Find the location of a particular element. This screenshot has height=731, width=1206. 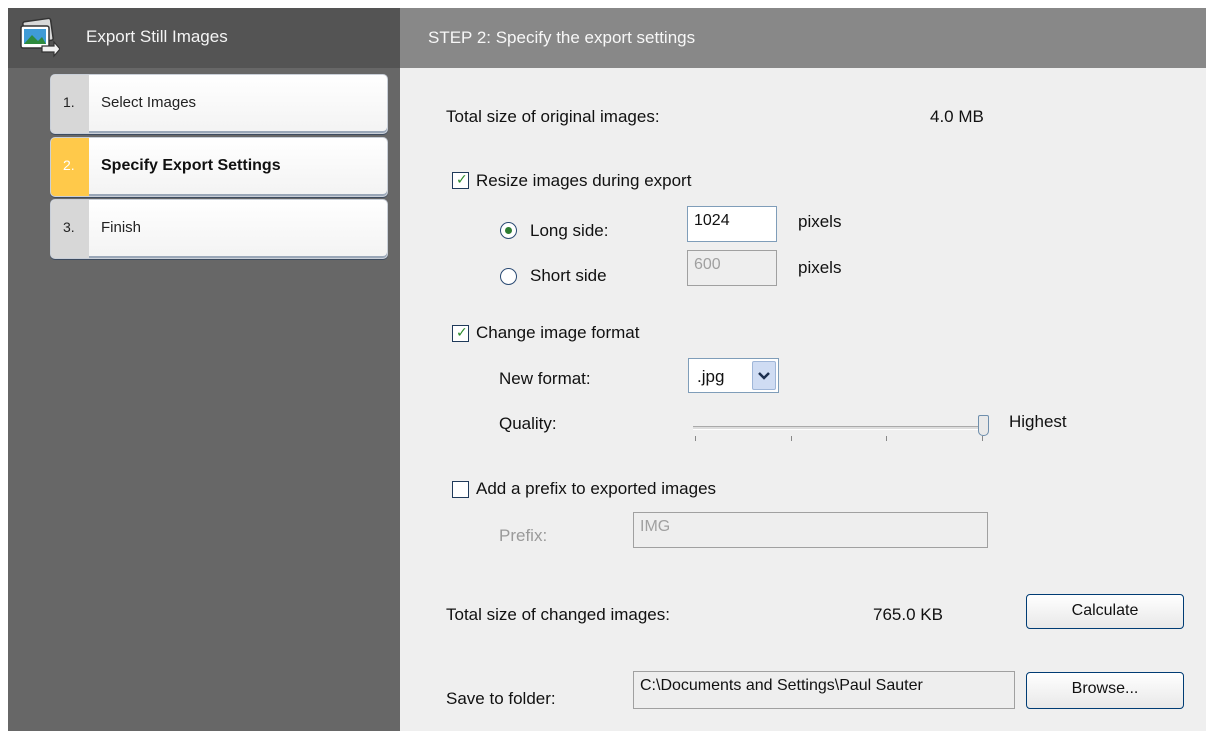

short-side-radio is located at coordinates (508, 276).